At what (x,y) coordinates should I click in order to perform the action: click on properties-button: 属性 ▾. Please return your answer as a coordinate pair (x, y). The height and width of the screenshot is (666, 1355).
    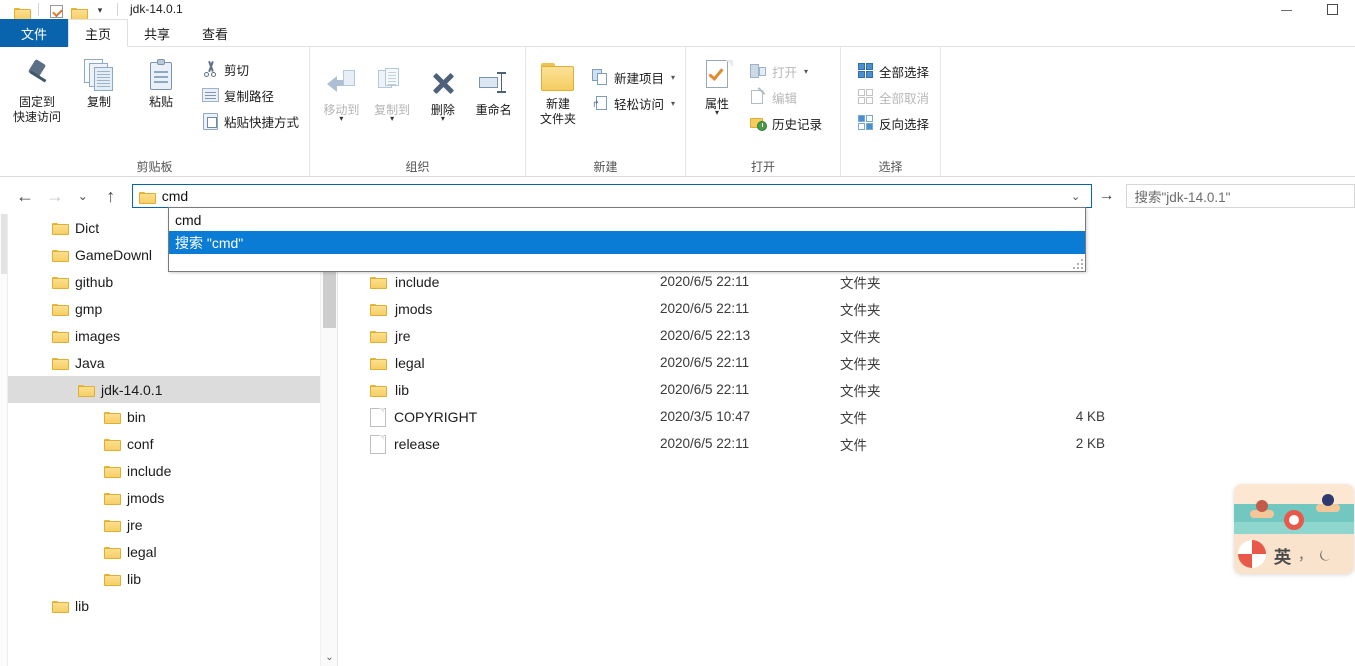
    Looking at the image, I should click on (717, 86).